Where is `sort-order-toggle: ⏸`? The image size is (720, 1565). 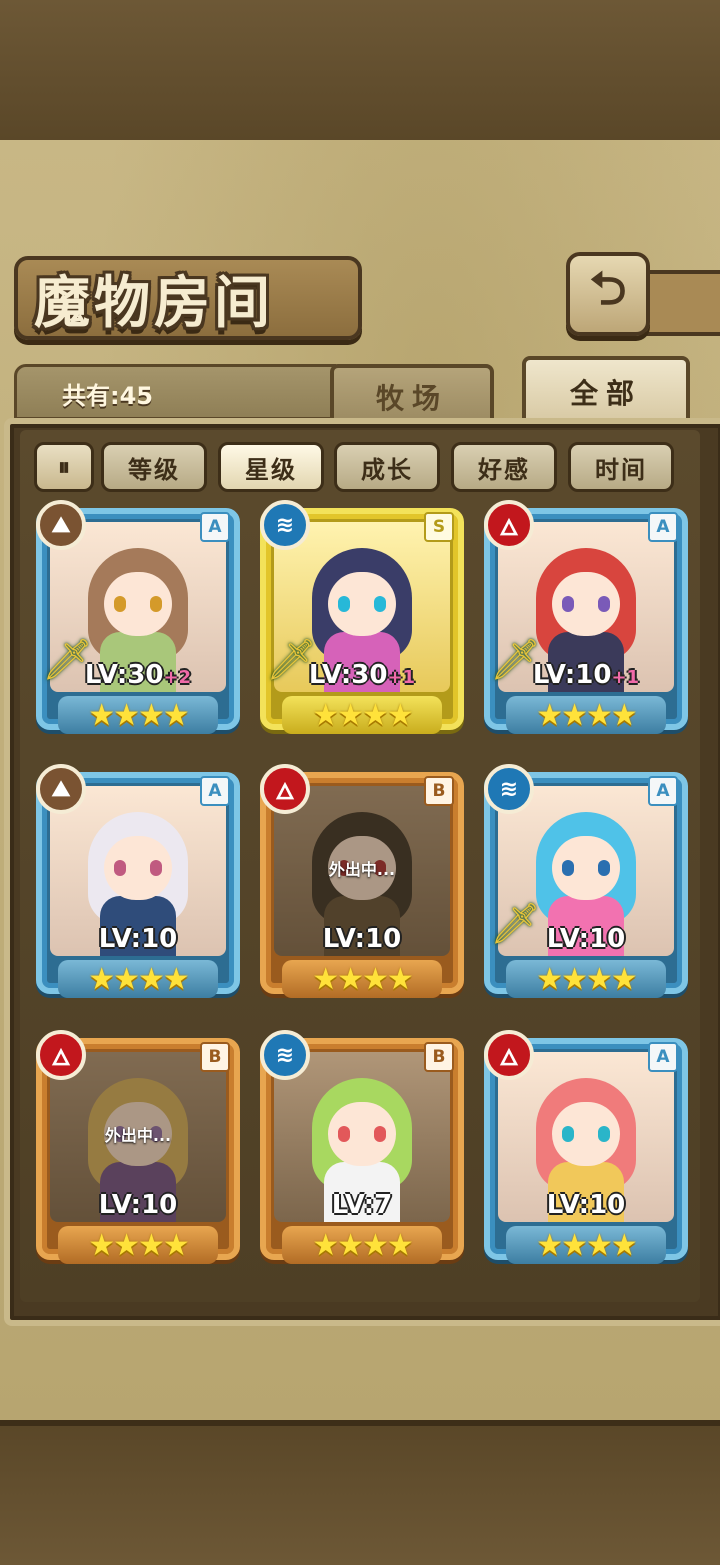
sort-order-toggle: ⏸ is located at coordinates (64, 467).